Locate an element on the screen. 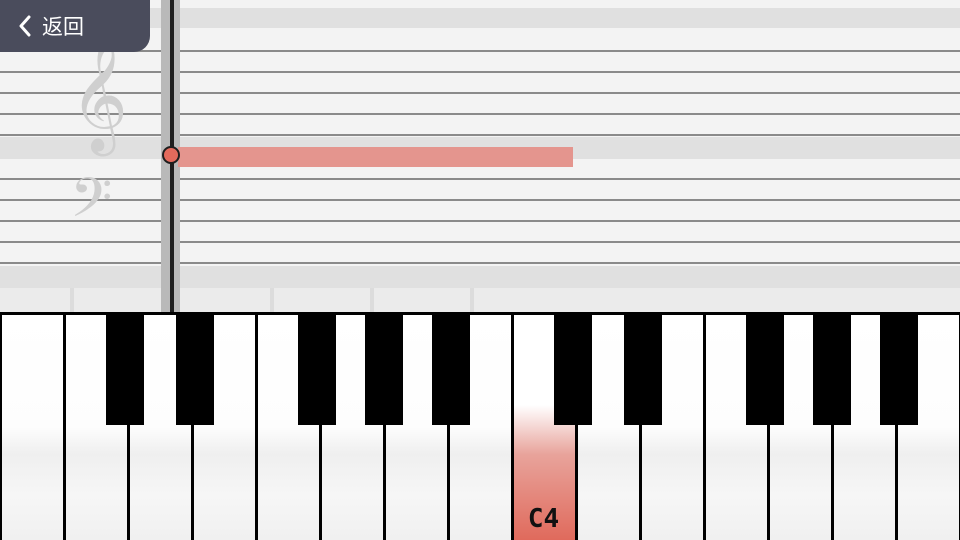 This screenshot has width=960, height=540. ledger-band is located at coordinates (480, 277).